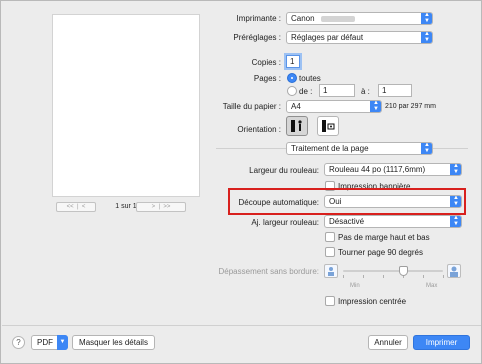 This screenshot has width=482, height=364. What do you see at coordinates (166, 207) in the screenshot?
I see `last-page-button: >>` at bounding box center [166, 207].